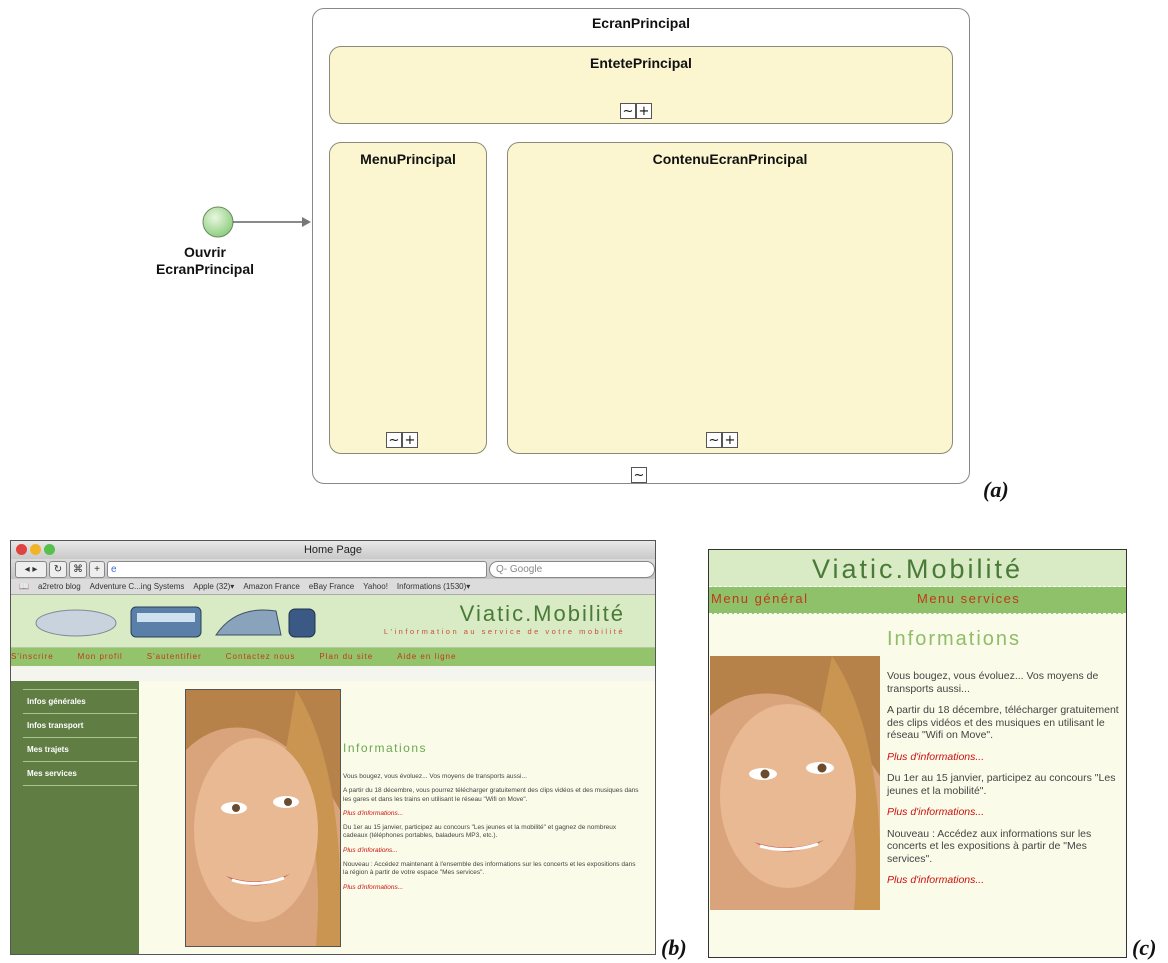 The height and width of the screenshot is (963, 1168). I want to click on bookmark-item: Apple (32)▾, so click(213, 586).